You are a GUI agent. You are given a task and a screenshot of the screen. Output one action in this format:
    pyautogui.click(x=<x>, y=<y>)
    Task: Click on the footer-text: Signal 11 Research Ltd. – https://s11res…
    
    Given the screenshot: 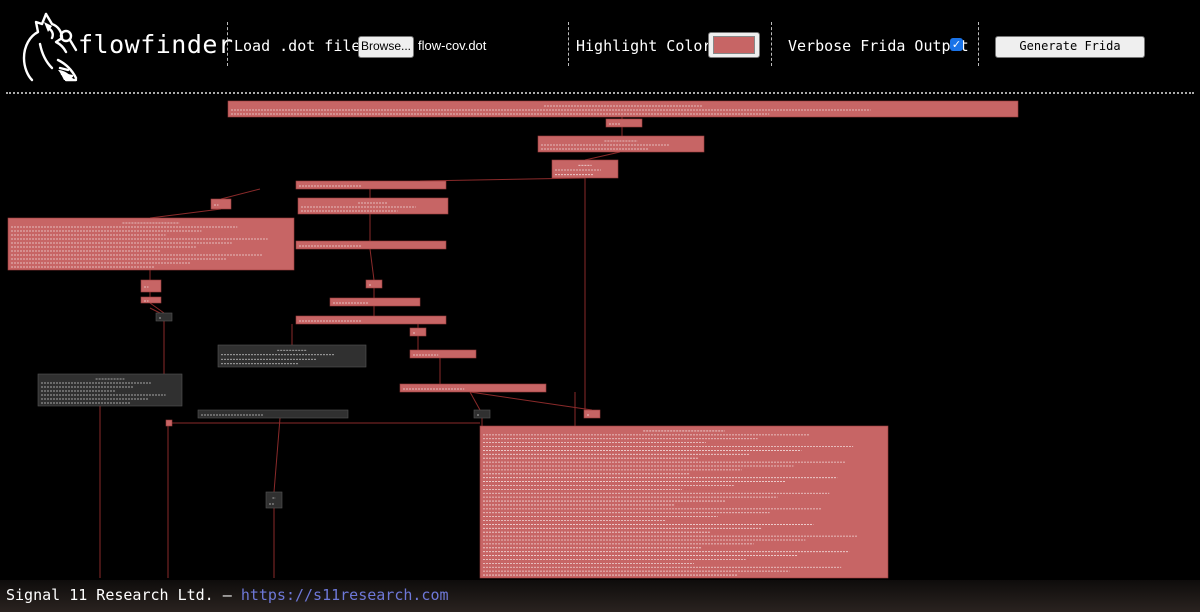 What is the action you would take?
    pyautogui.click(x=227, y=595)
    